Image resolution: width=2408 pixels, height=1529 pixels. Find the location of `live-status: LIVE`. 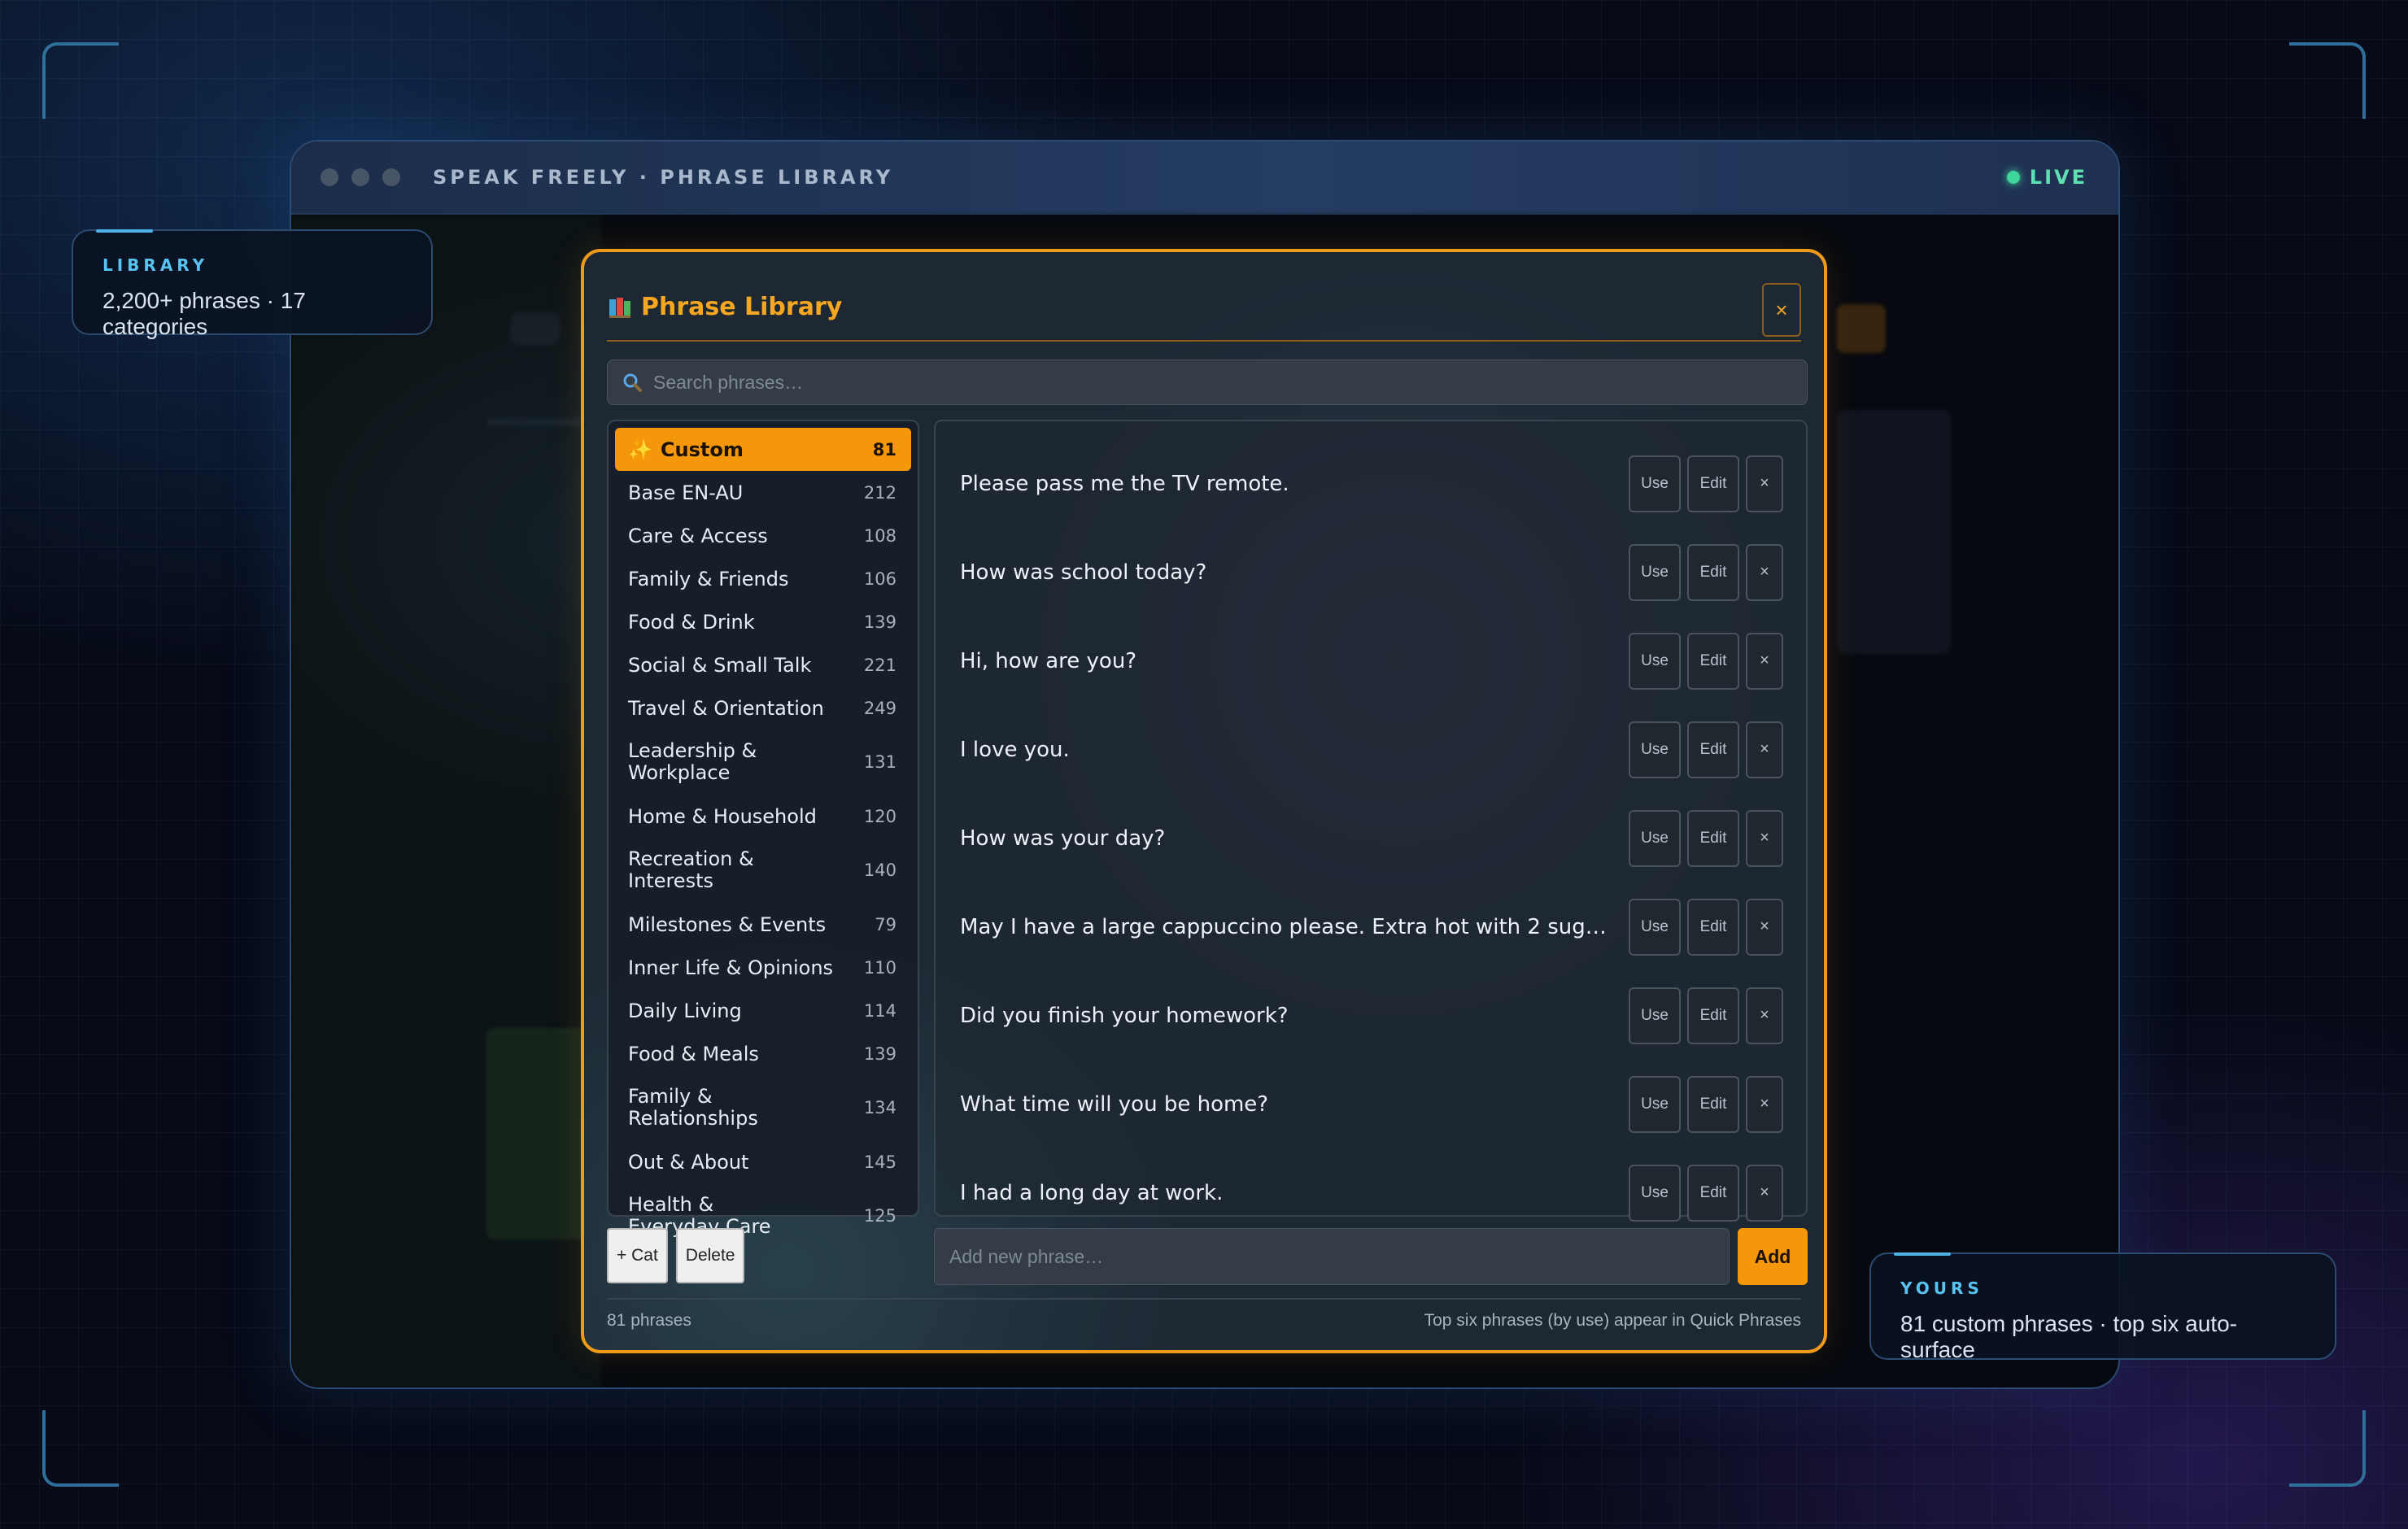

live-status: LIVE is located at coordinates (2047, 177).